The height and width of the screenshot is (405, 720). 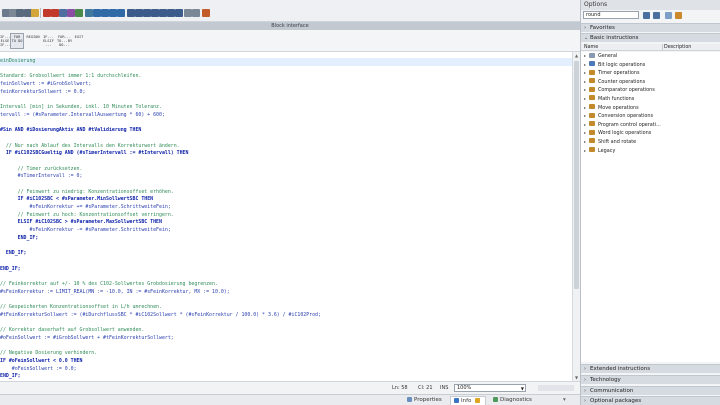 I want to click on code-line: feinKorrekturSollwert := 0.0;, so click(x=286, y=93).